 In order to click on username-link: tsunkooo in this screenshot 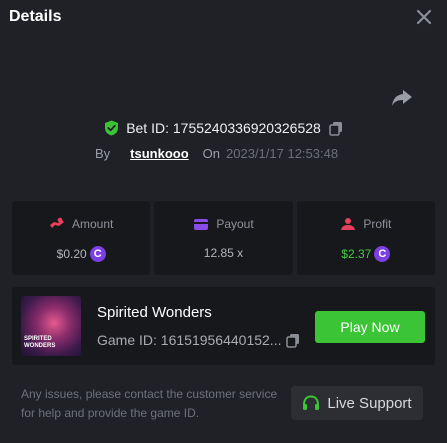, I will do `click(159, 153)`.